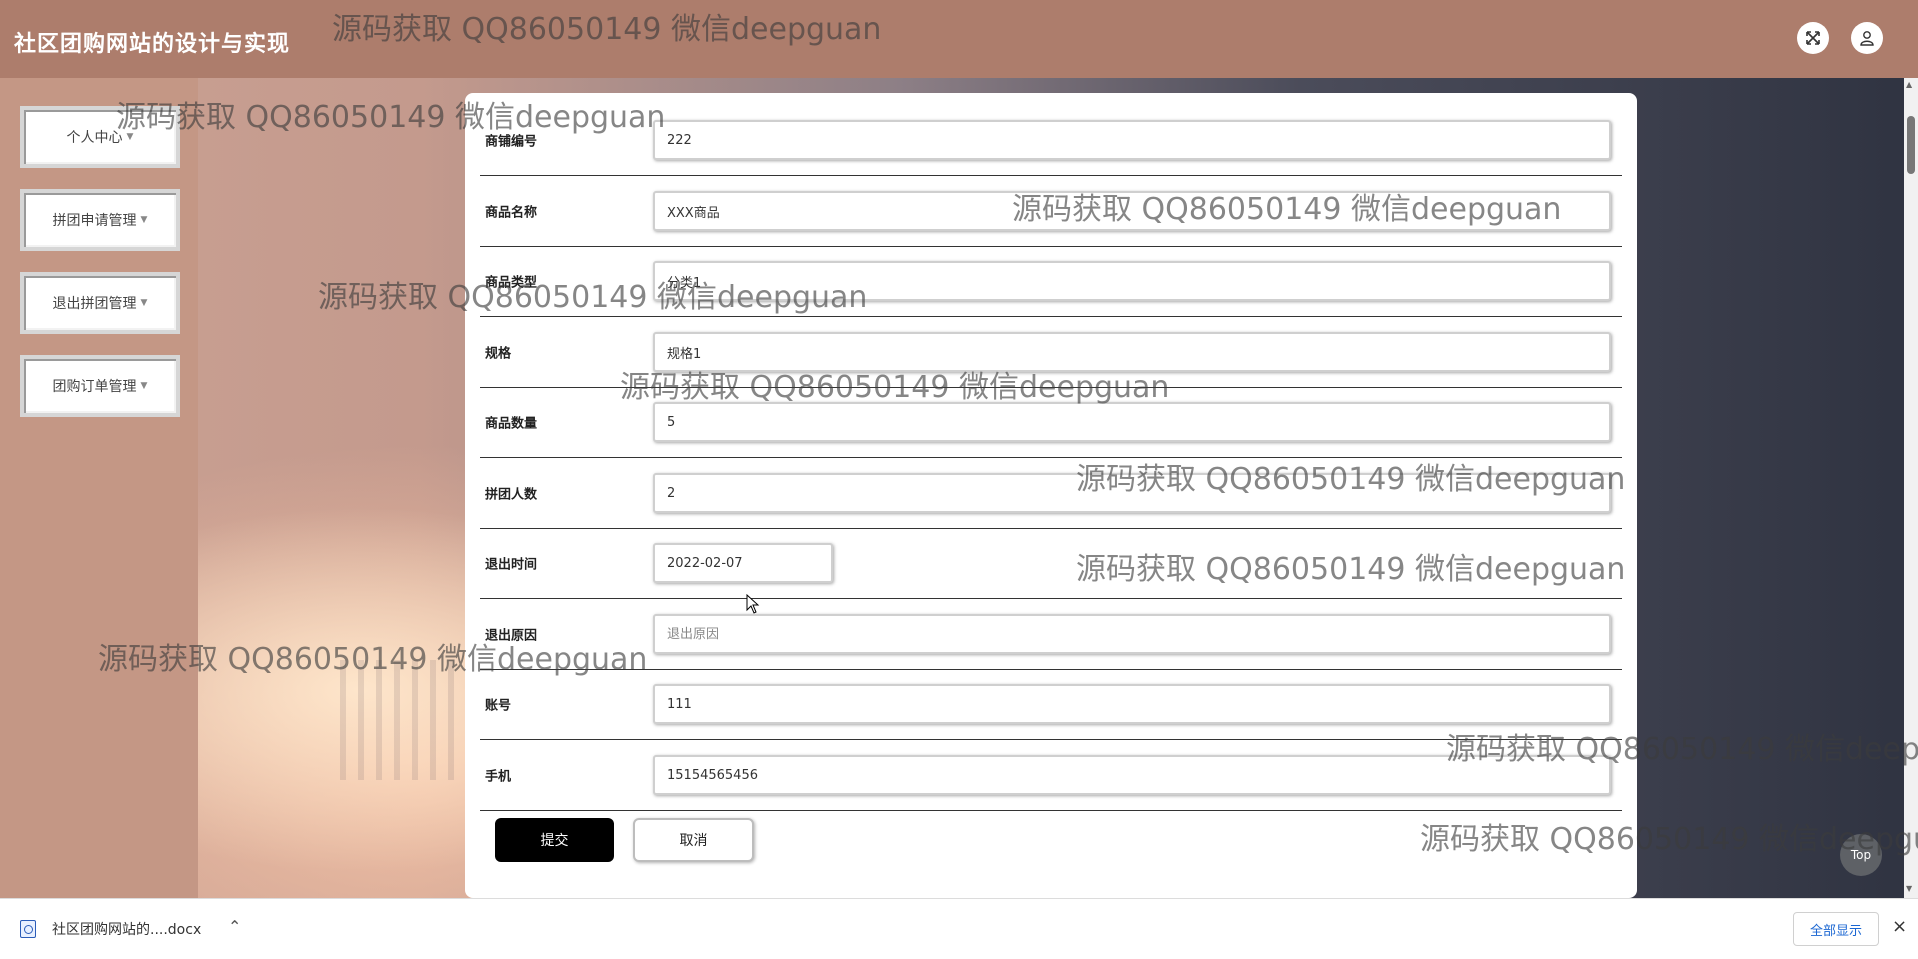 The image size is (1918, 959). Describe the element at coordinates (1861, 855) in the screenshot. I see `back-to-top-button: Top` at that location.